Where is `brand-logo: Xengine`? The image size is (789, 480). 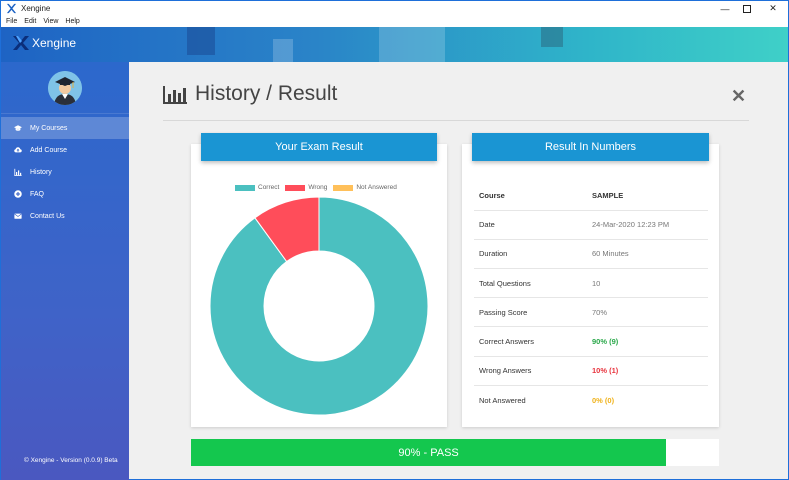 brand-logo: Xengine is located at coordinates (44, 43).